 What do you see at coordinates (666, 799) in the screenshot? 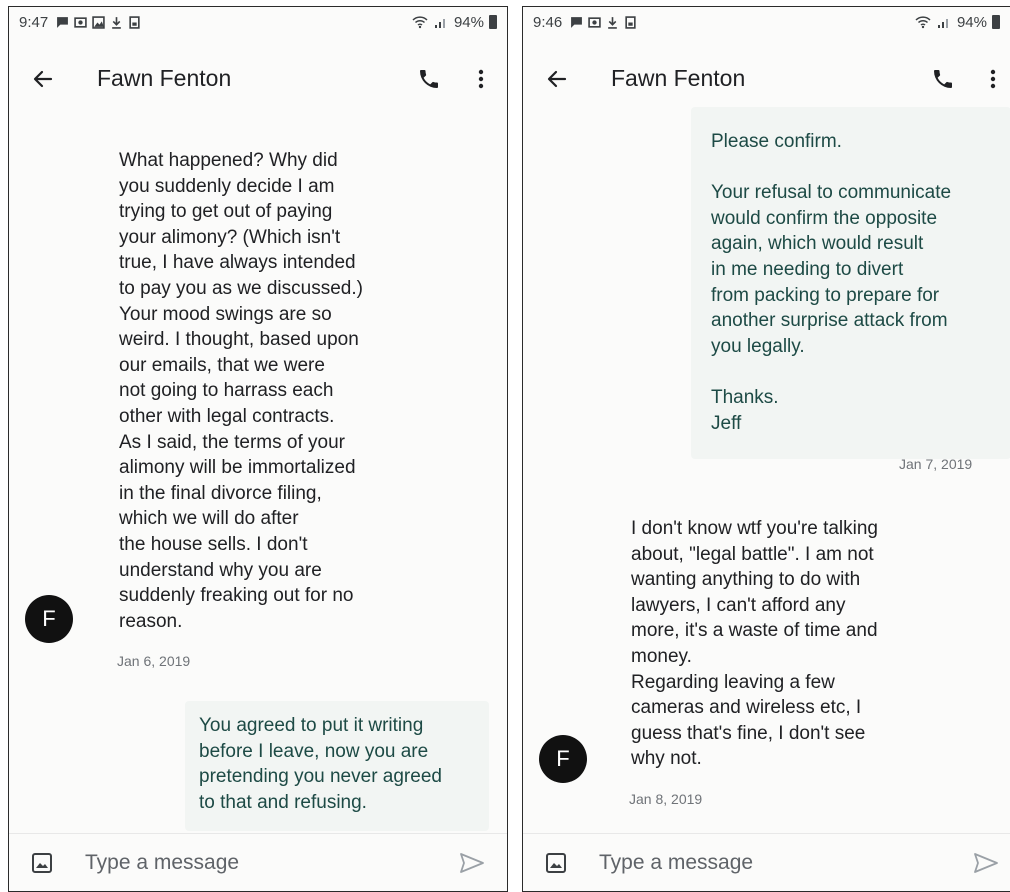
I see `message-date: Jan 8, 2019` at bounding box center [666, 799].